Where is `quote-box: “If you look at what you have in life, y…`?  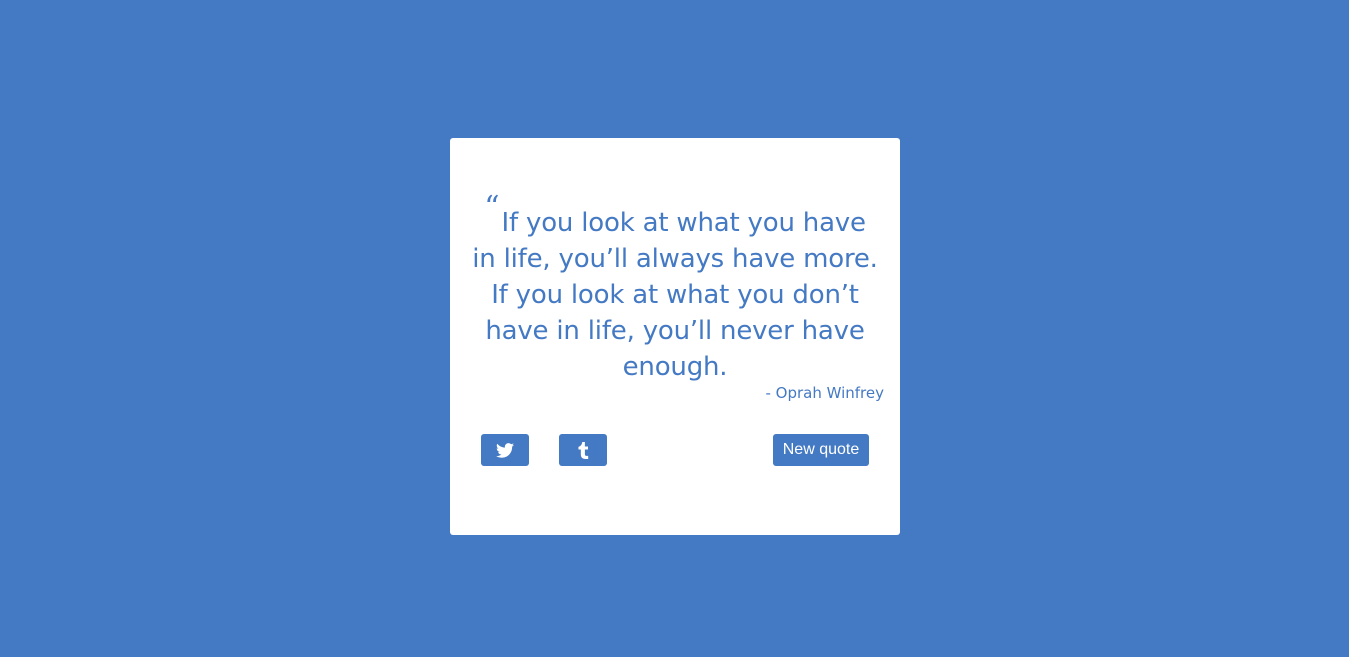
quote-box: “If you look at what you have in life, y… is located at coordinates (675, 289).